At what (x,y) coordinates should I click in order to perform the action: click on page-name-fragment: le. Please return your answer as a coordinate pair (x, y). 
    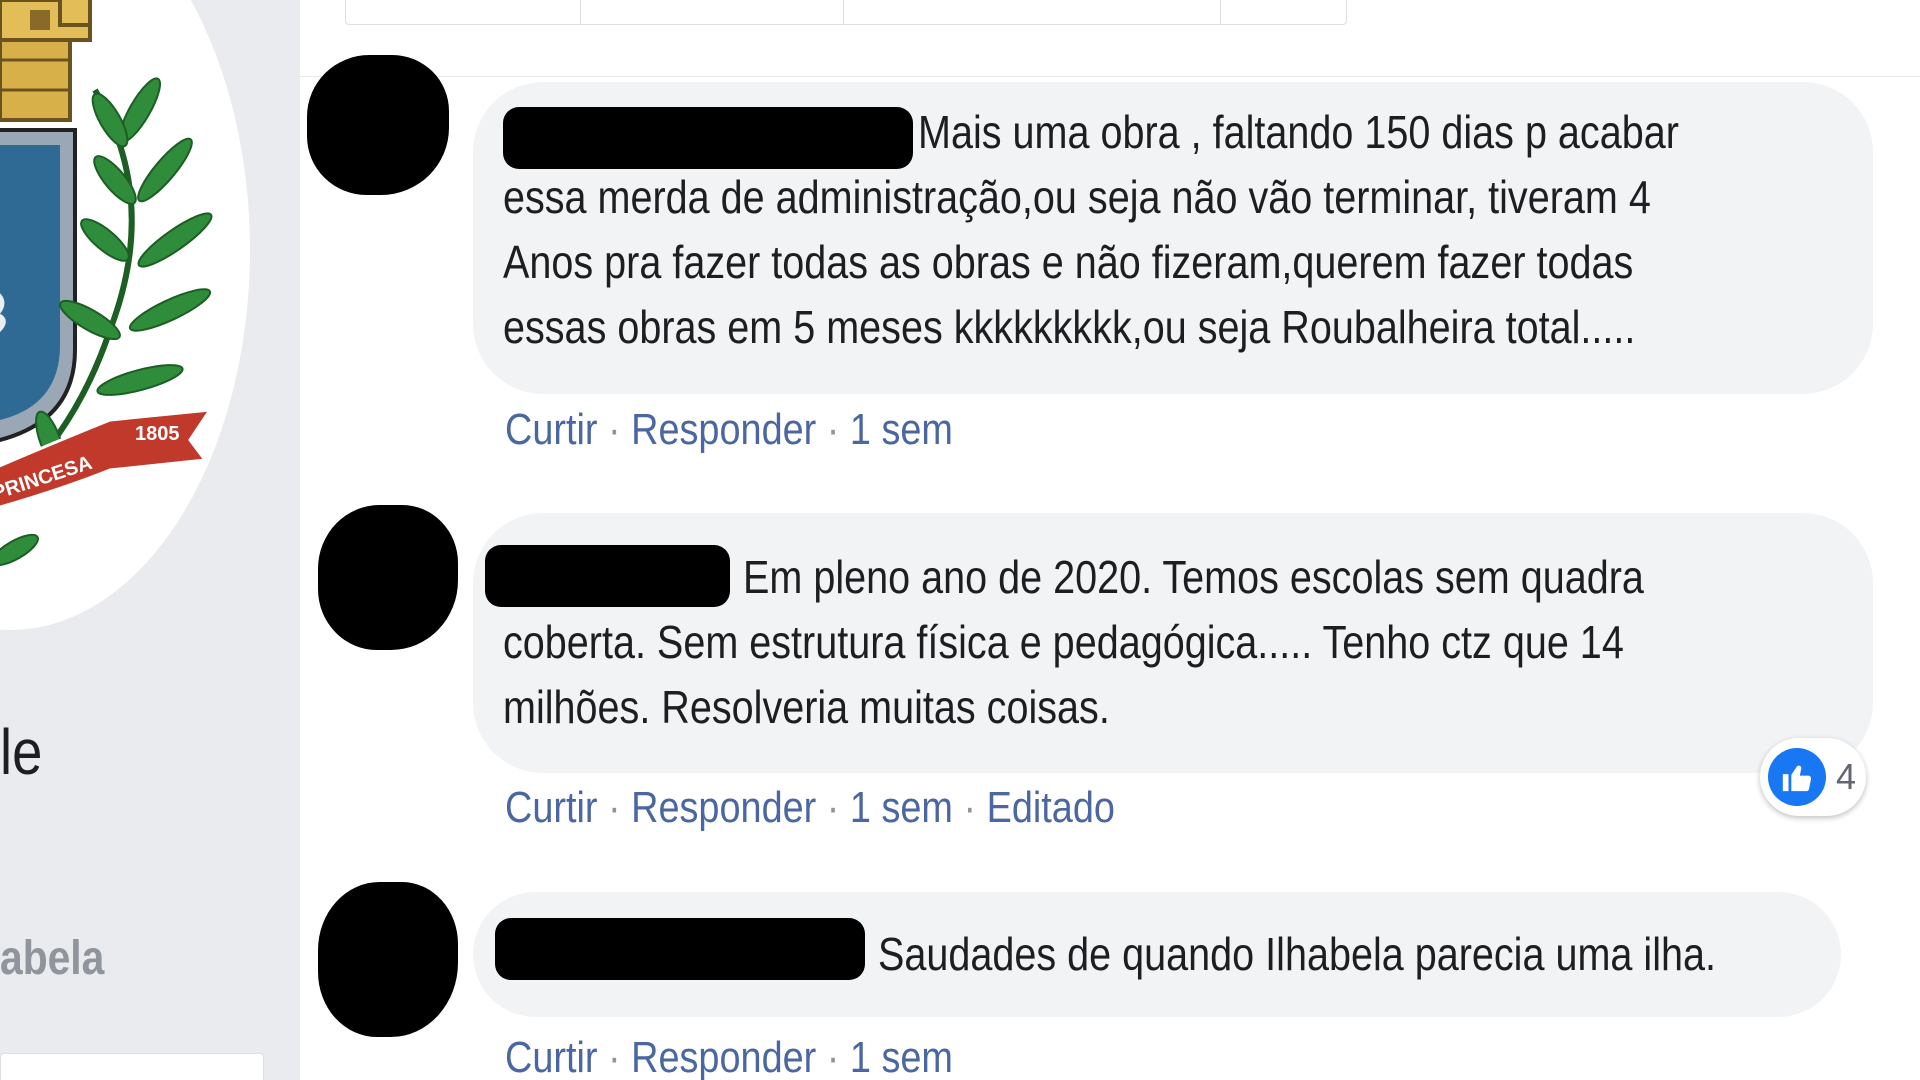
    Looking at the image, I should click on (21, 752).